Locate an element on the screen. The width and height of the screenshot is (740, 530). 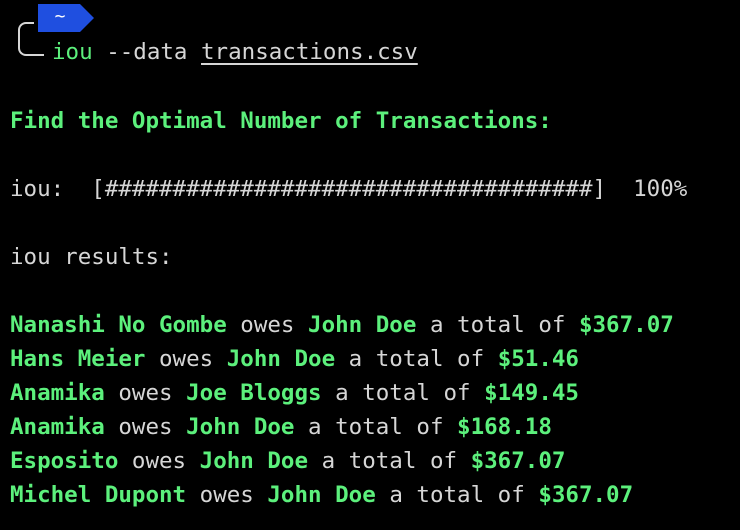
progress-label: iou: is located at coordinates (37, 189).